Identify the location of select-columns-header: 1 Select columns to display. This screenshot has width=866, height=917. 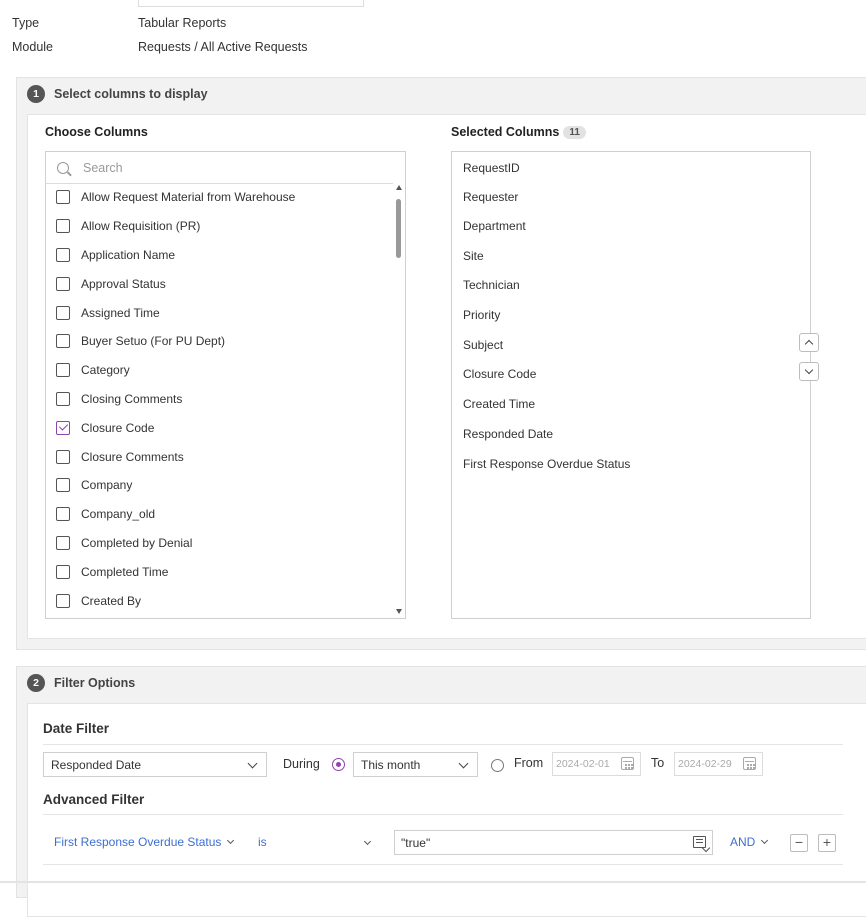
(117, 94).